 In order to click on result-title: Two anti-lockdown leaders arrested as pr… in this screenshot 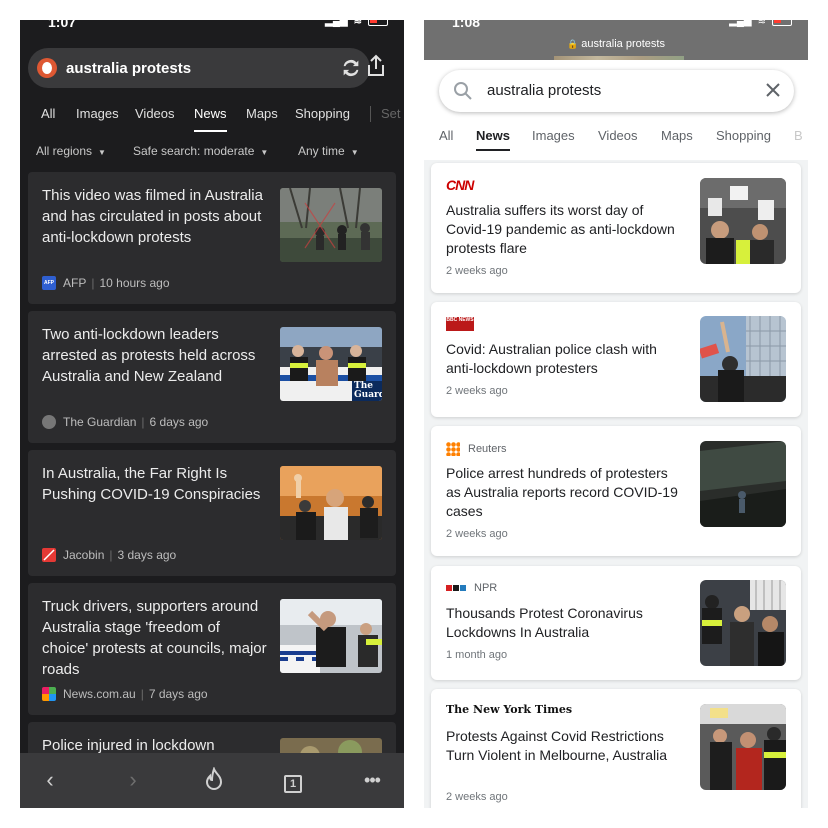, I will do `click(155, 355)`.